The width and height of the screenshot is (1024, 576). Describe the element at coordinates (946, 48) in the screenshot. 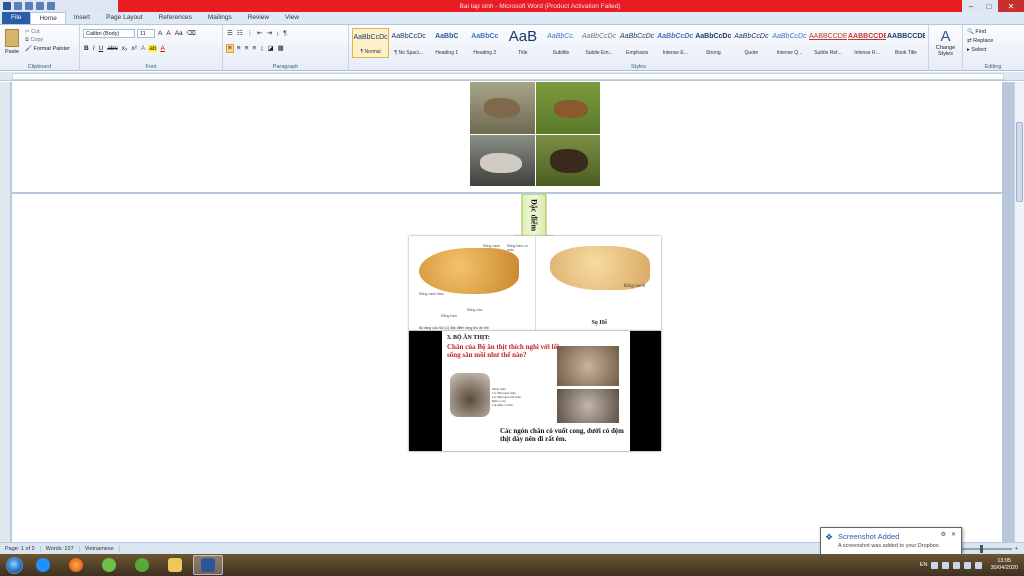

I see `change-styles-button: A Change Styles` at that location.